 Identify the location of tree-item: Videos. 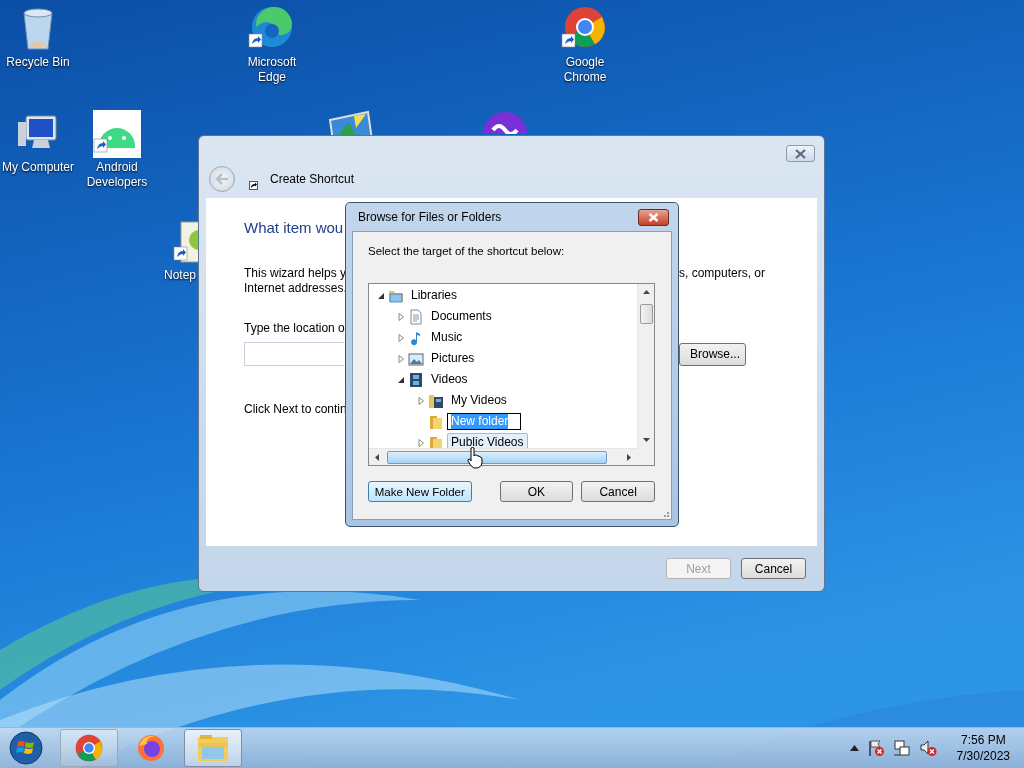
(449, 379).